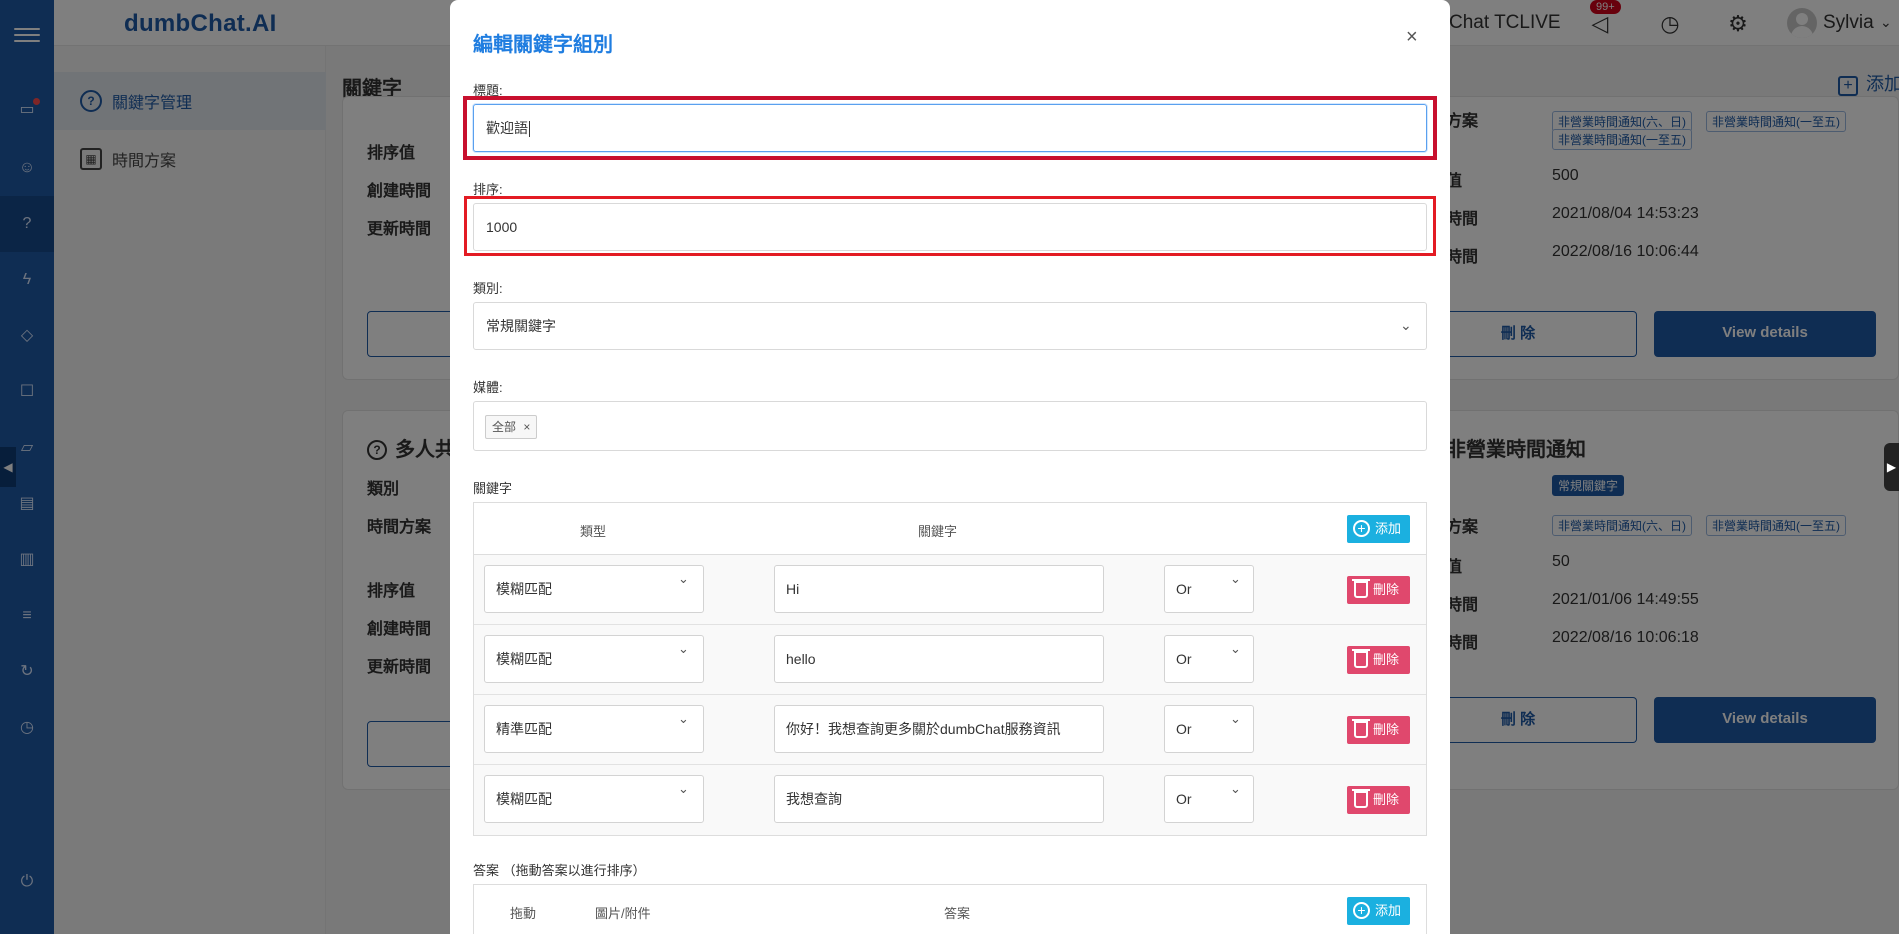 Image resolution: width=1899 pixels, height=934 pixels. Describe the element at coordinates (526, 427) in the screenshot. I see `remove-chip-icon: ×` at that location.